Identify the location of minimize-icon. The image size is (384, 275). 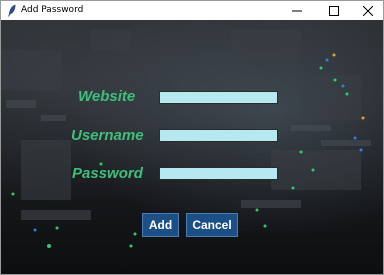
(297, 10).